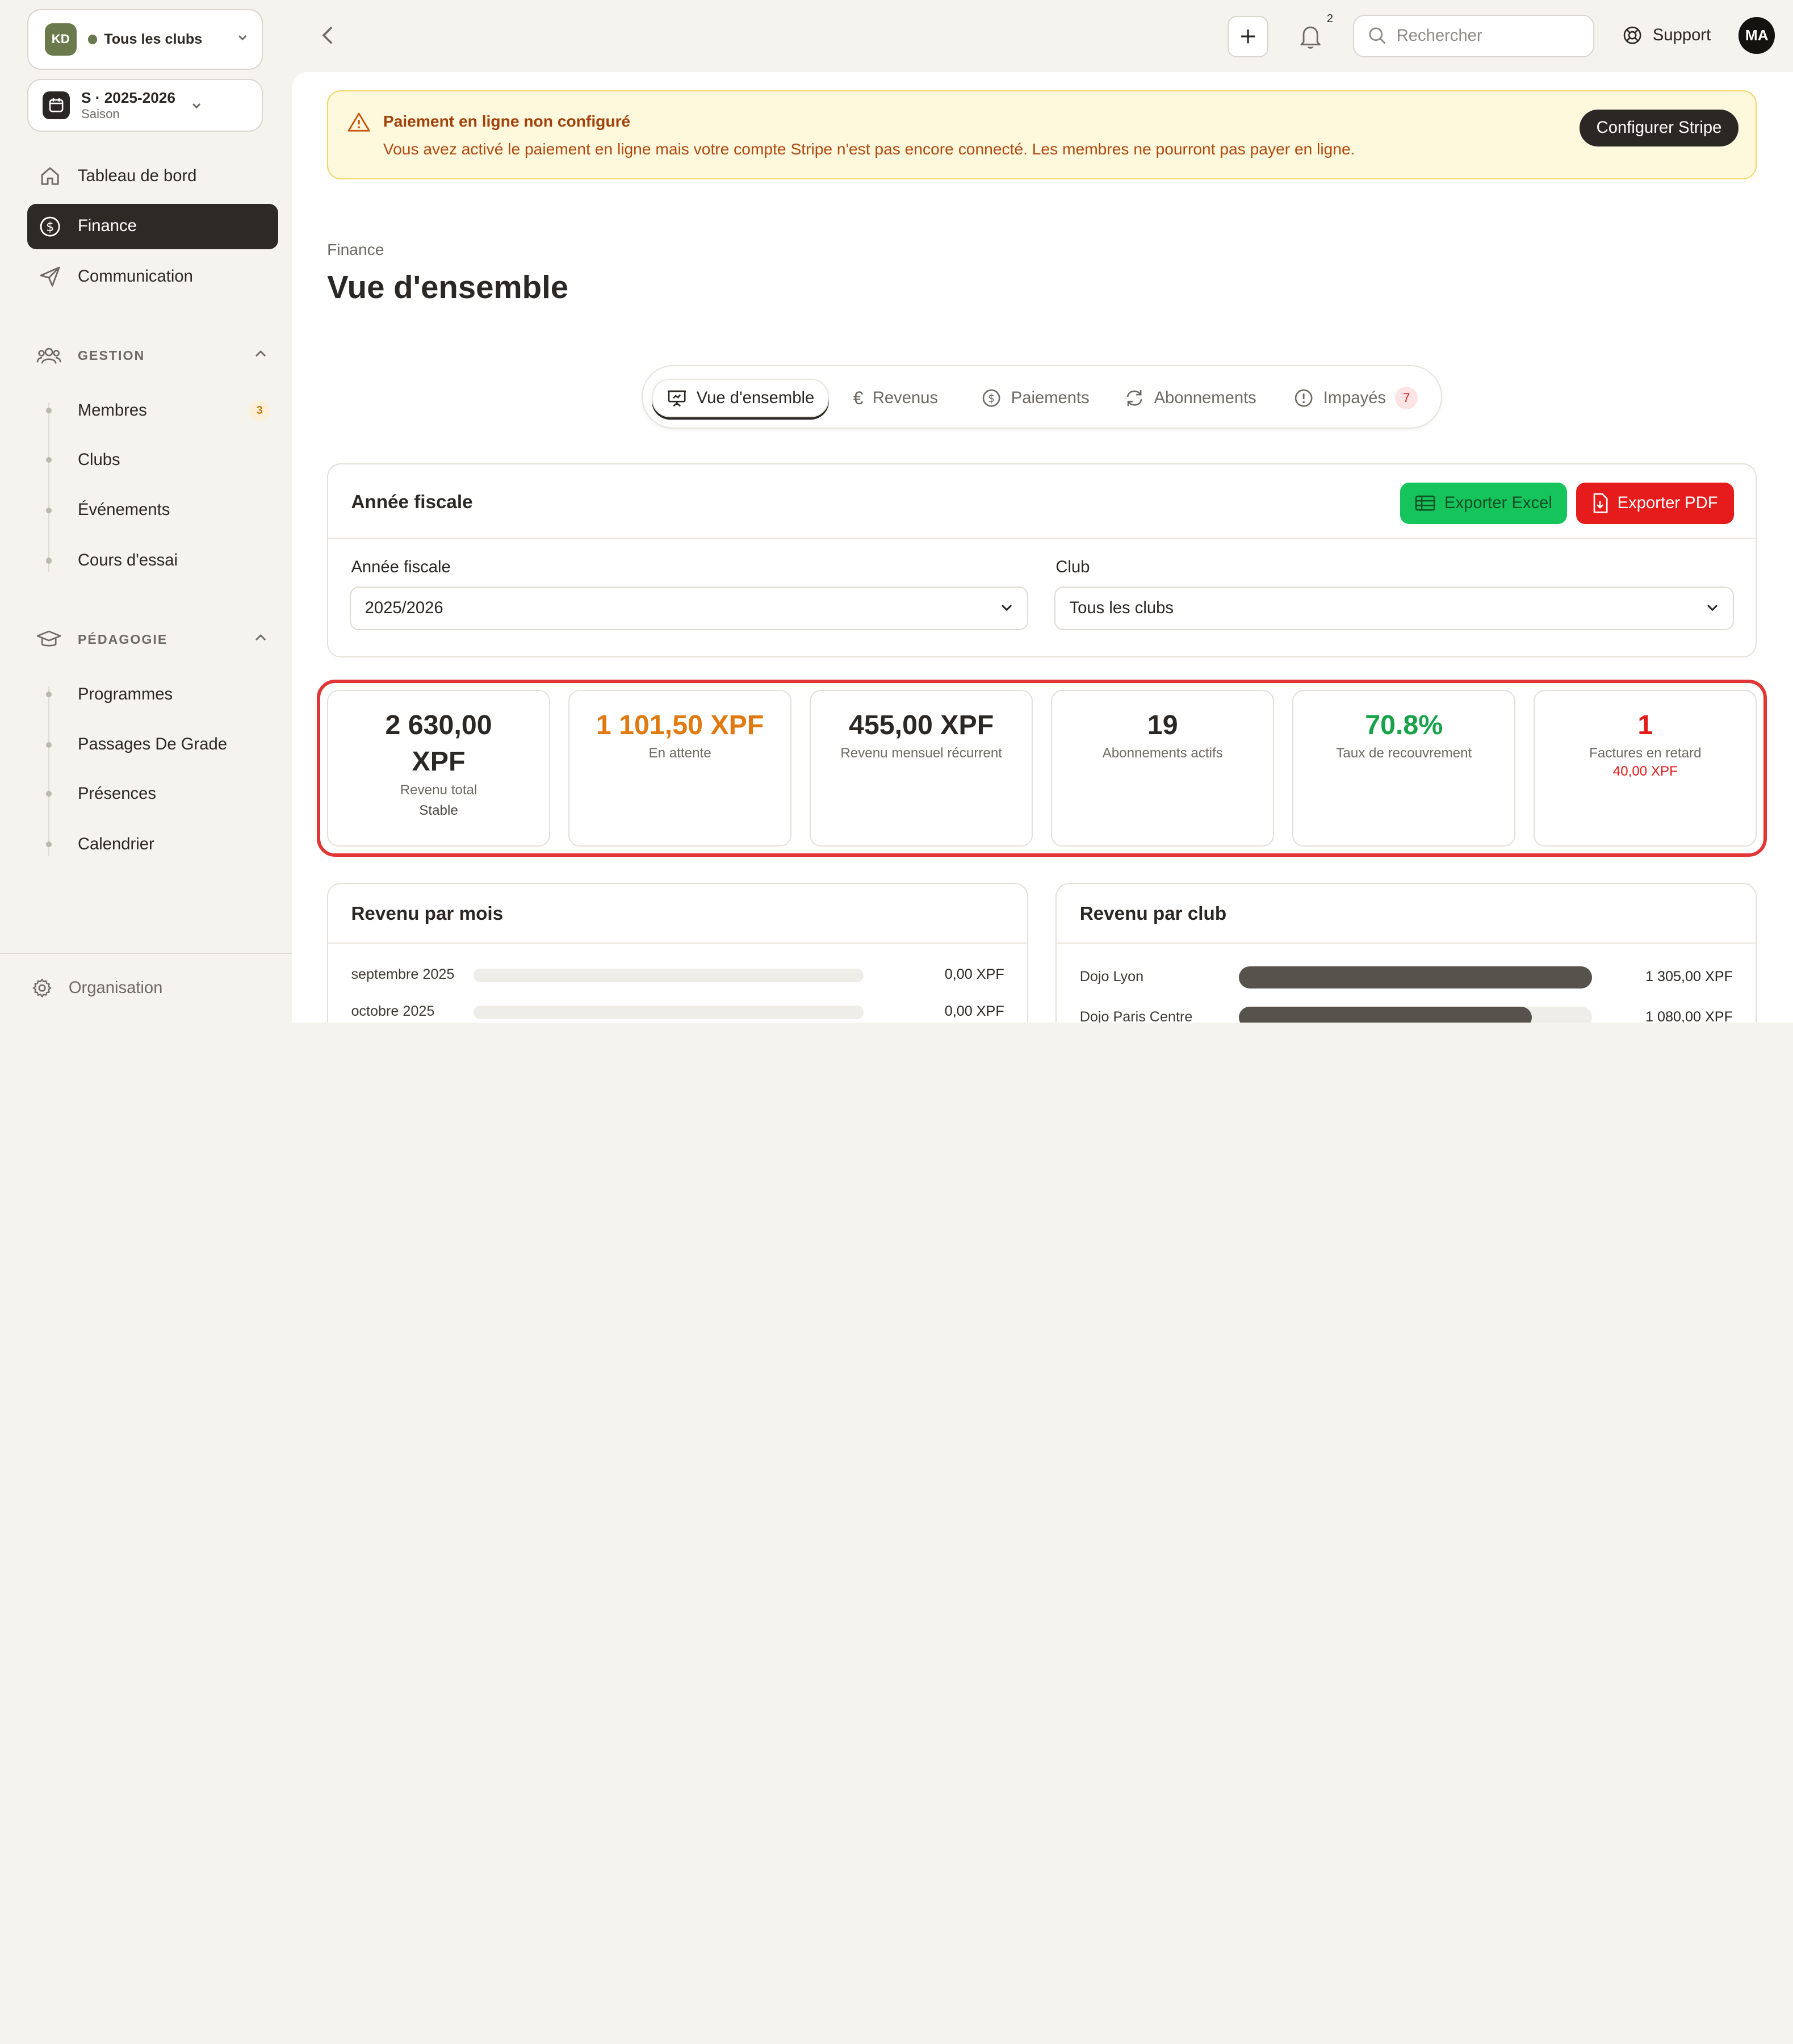 Image resolution: width=1793 pixels, height=2044 pixels. Describe the element at coordinates (680, 768) in the screenshot. I see `kpi-card-en-attente: 1 101,50 XPF En attente` at that location.